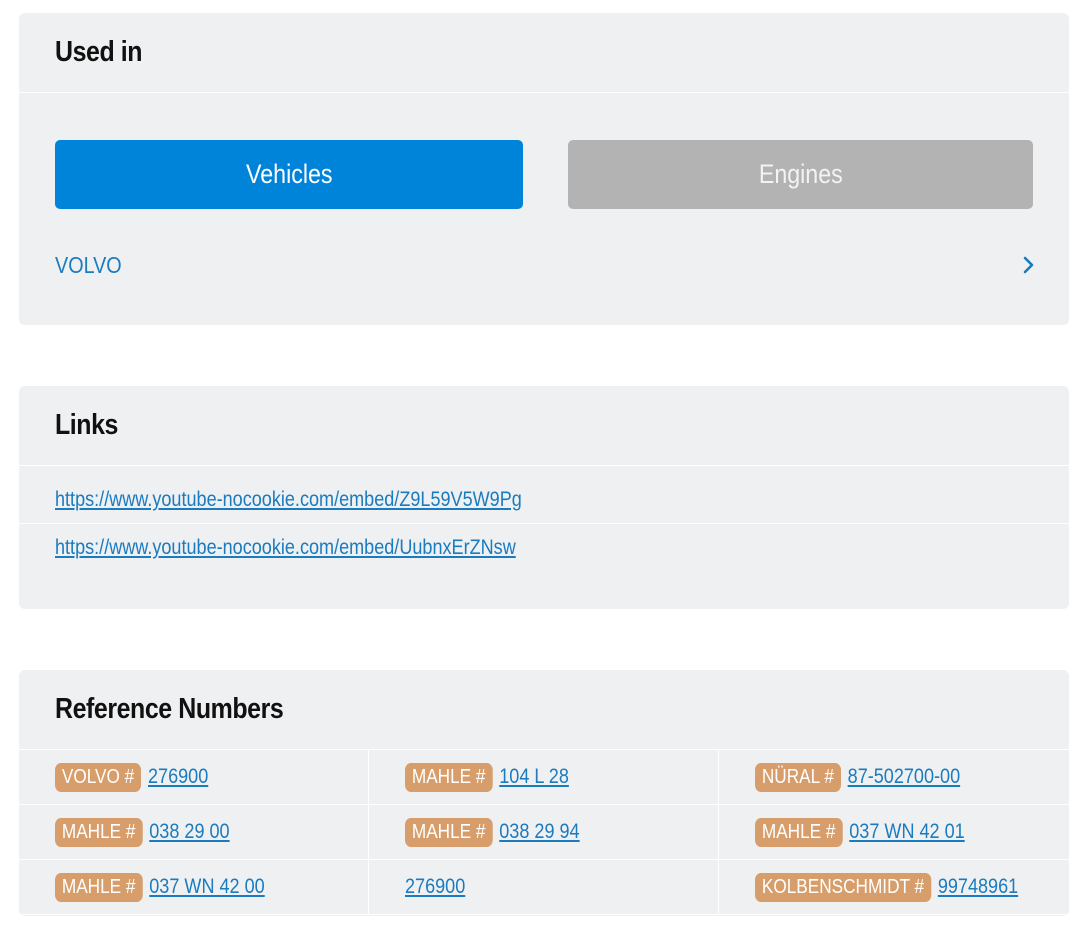  I want to click on brand-badge: NÜRAL #, so click(798, 777).